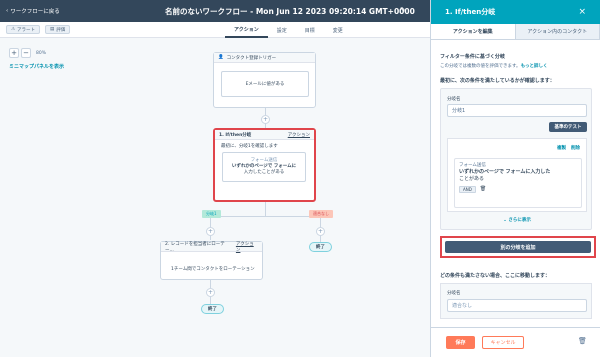 The width and height of the screenshot is (600, 357). What do you see at coordinates (252, 166) in the screenshot?
I see `branch-filter-line1a: いずれかのページで` at bounding box center [252, 166].